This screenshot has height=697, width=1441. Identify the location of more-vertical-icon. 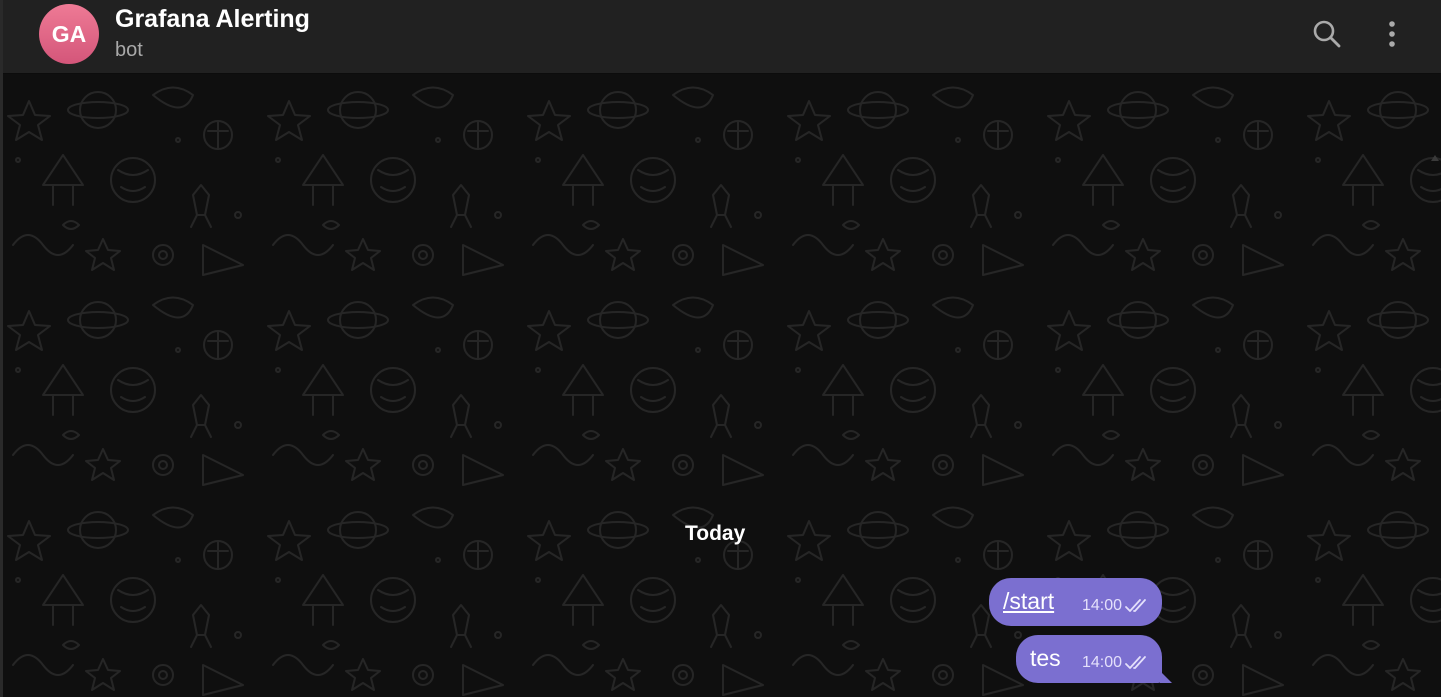
(1392, 34).